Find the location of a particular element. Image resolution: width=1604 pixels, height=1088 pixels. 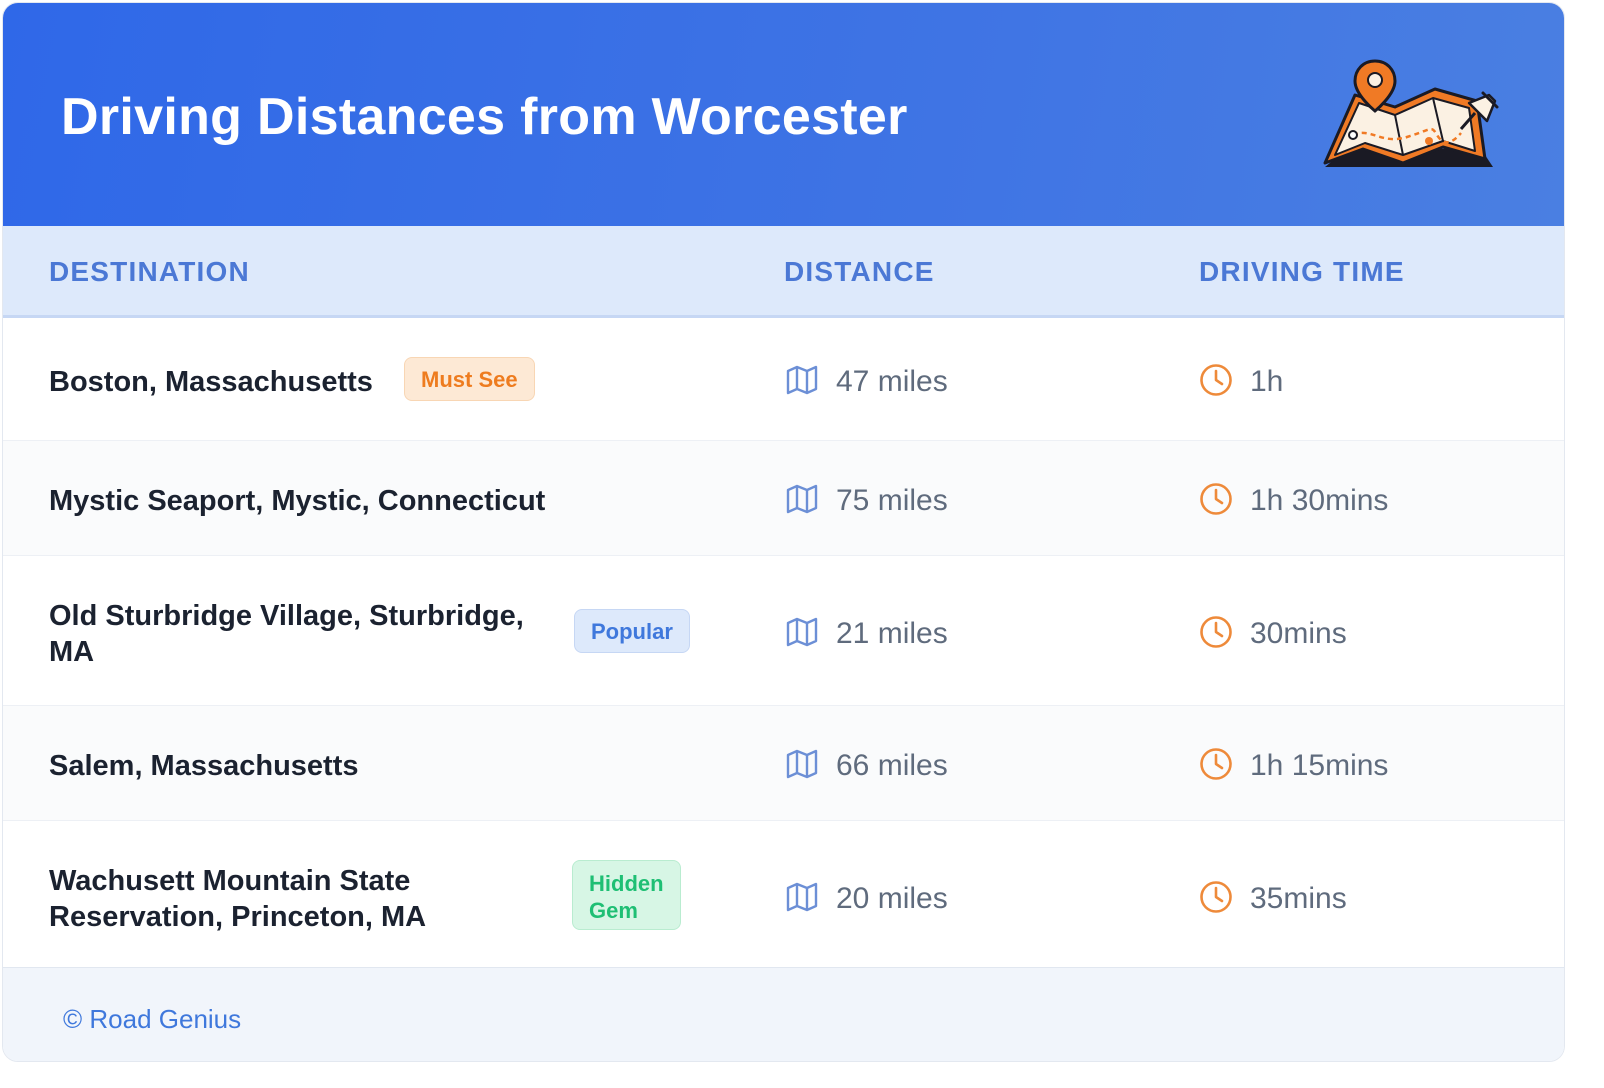

destination-line-2: MA is located at coordinates (72, 652).